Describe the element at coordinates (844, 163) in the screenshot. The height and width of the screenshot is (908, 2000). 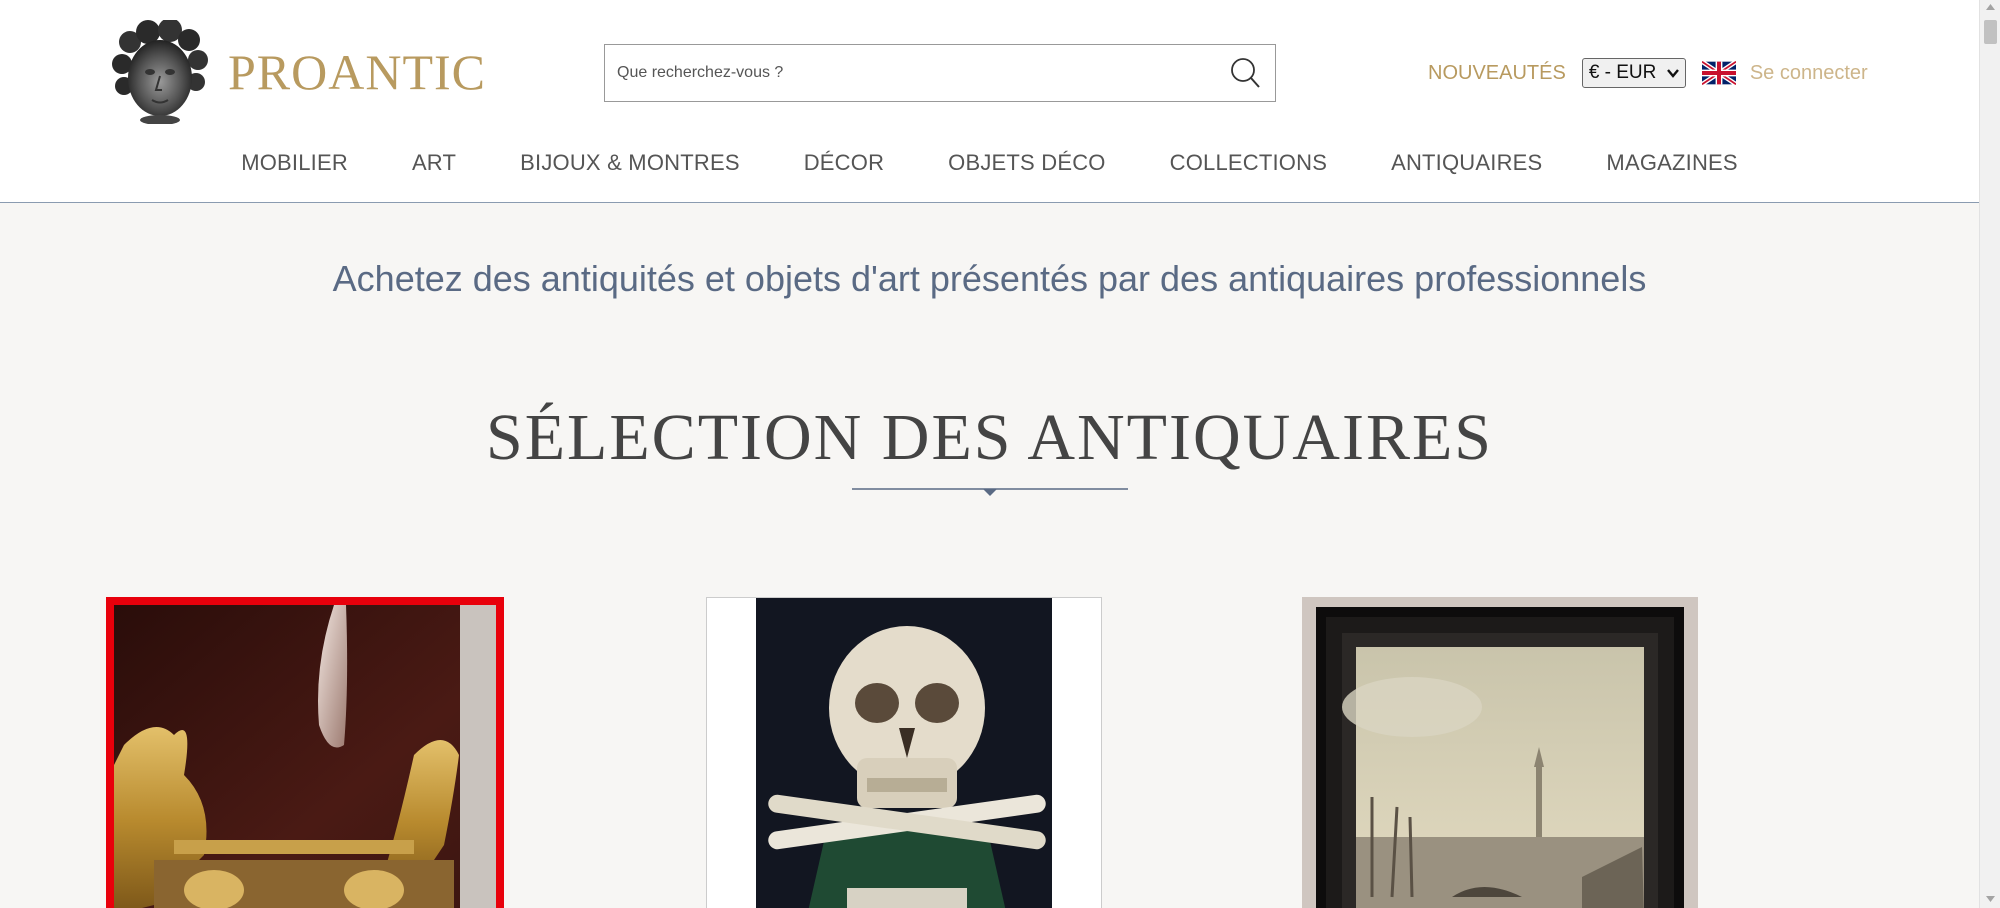
I see `nav-item-decor: DÉCOR` at that location.